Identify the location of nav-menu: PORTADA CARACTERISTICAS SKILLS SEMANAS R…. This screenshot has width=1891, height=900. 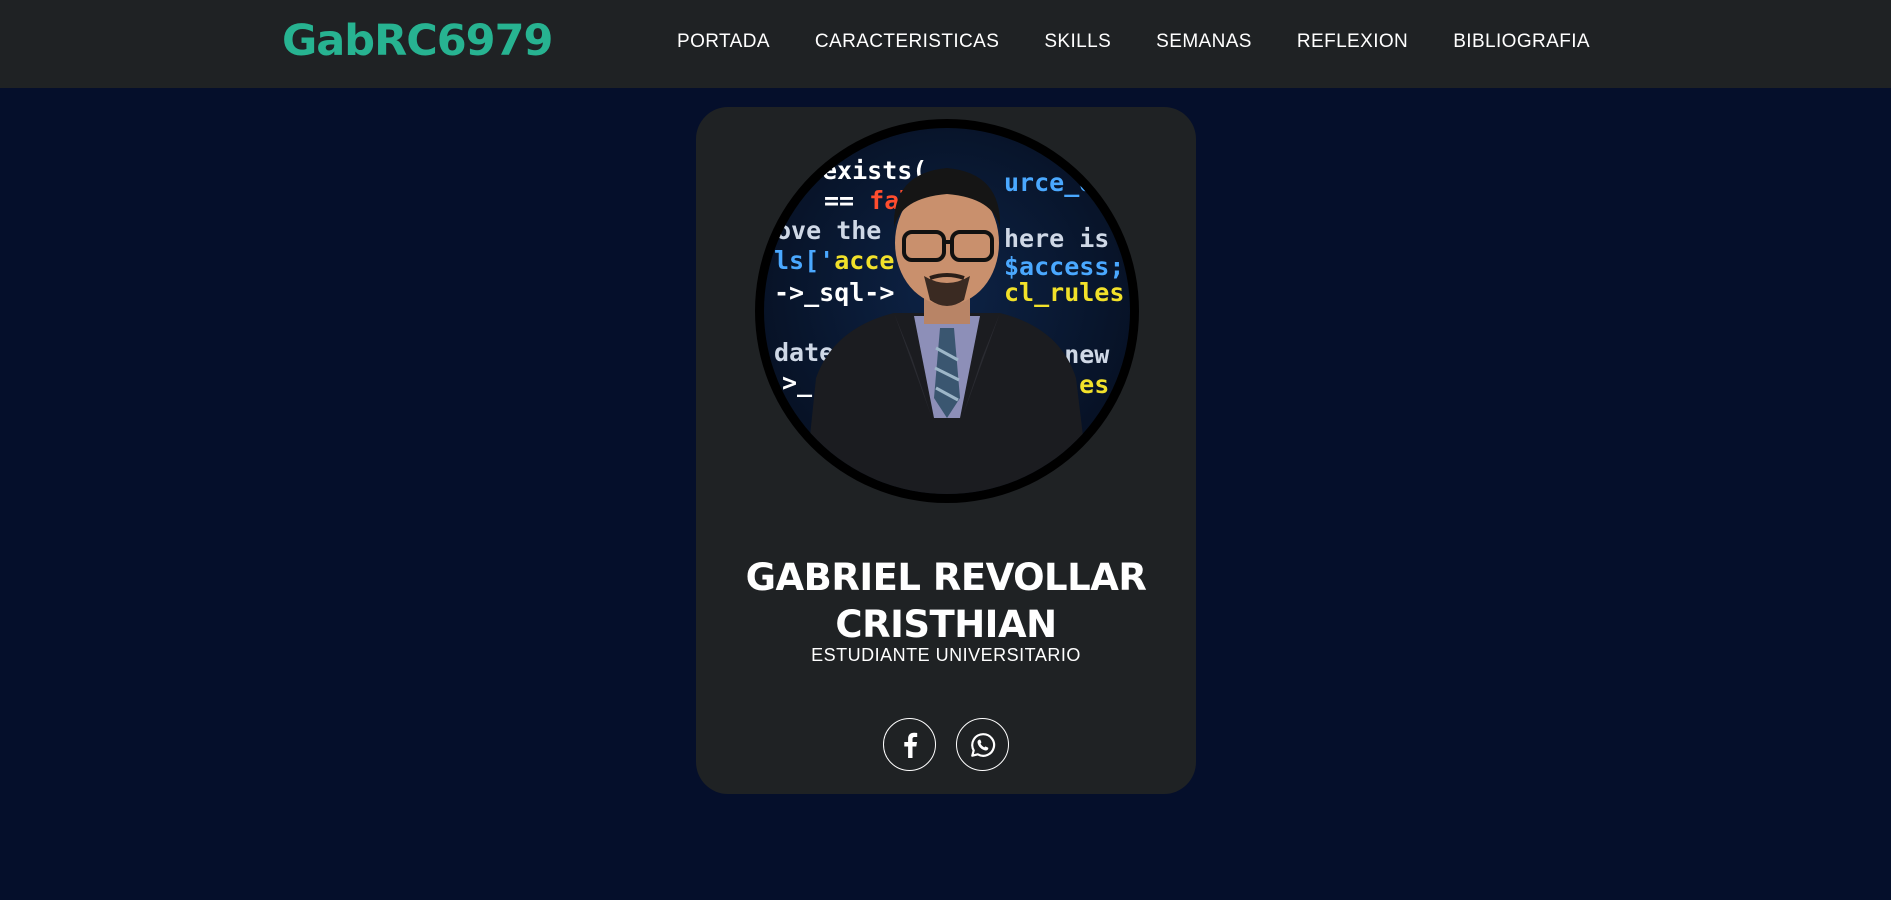
(1133, 42).